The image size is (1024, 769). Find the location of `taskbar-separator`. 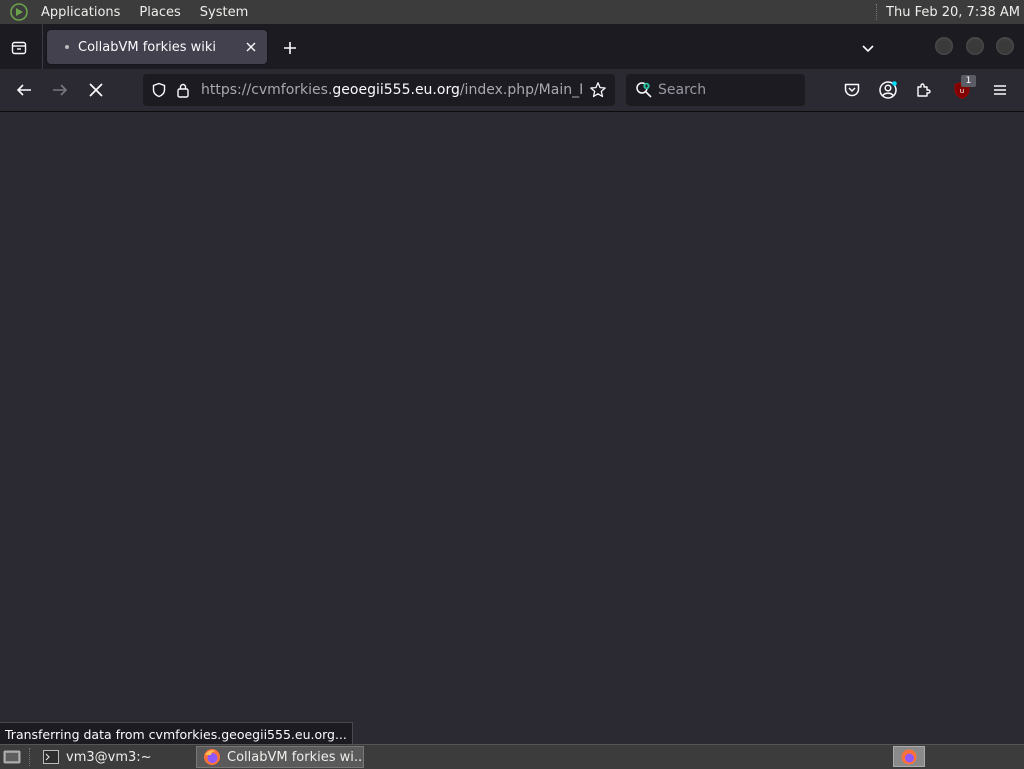

taskbar-separator is located at coordinates (30, 757).